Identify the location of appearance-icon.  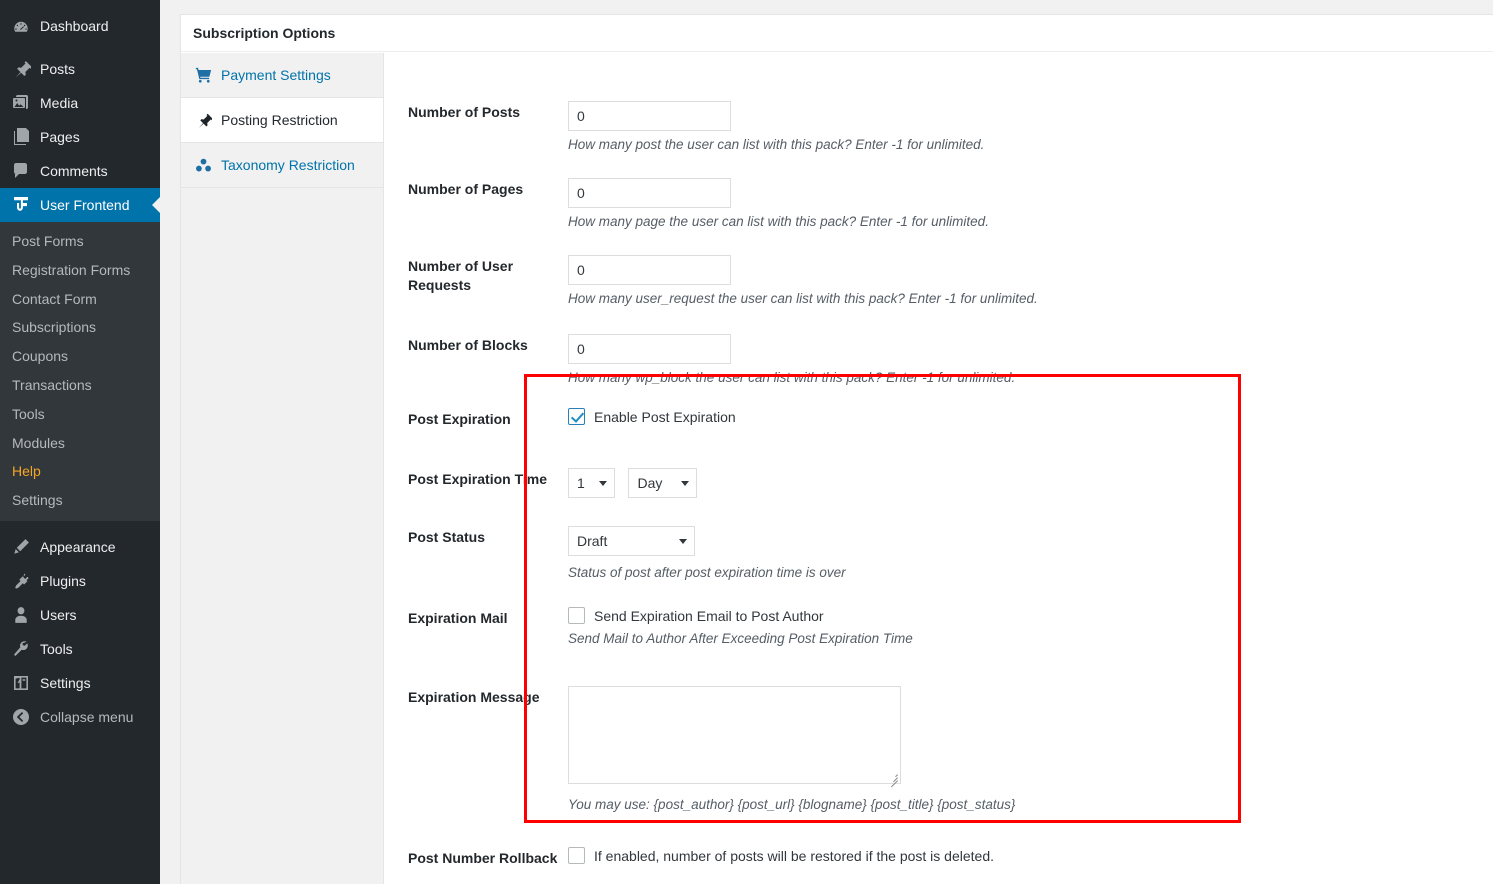
(21, 547).